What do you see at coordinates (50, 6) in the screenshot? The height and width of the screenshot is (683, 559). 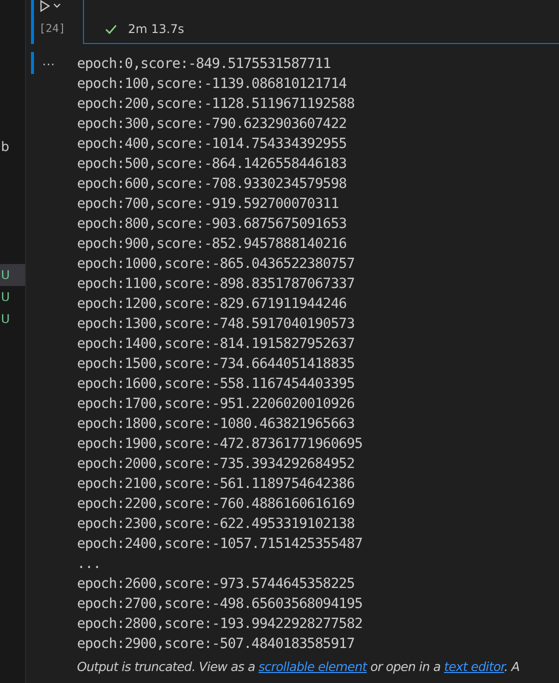 I see `run-cell-icon` at bounding box center [50, 6].